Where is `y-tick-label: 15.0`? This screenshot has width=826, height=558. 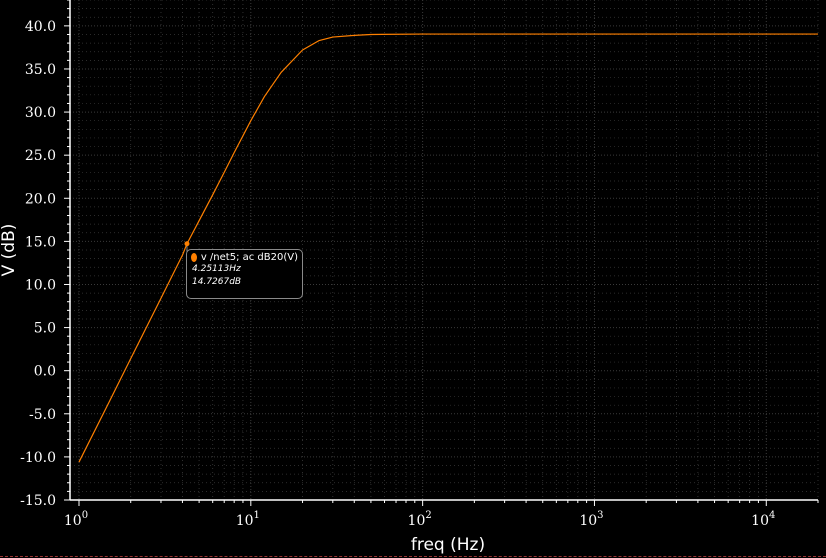 y-tick-label: 15.0 is located at coordinates (40, 242).